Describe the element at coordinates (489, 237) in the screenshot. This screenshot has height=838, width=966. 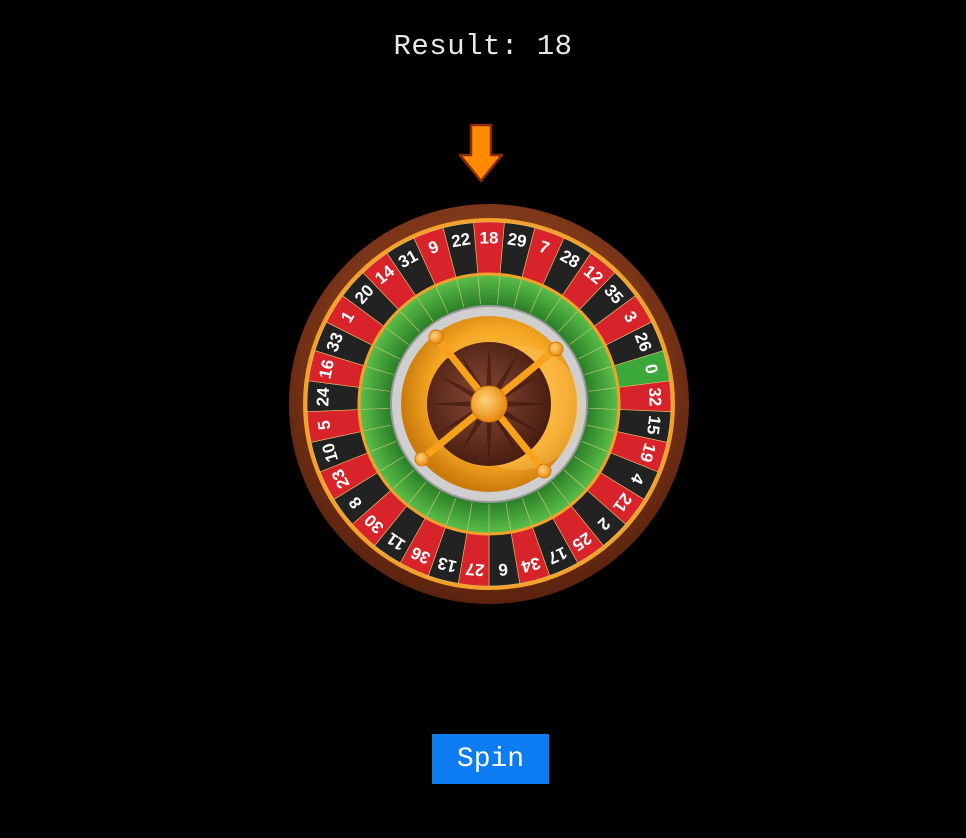
I see `pocket-number: 18` at that location.